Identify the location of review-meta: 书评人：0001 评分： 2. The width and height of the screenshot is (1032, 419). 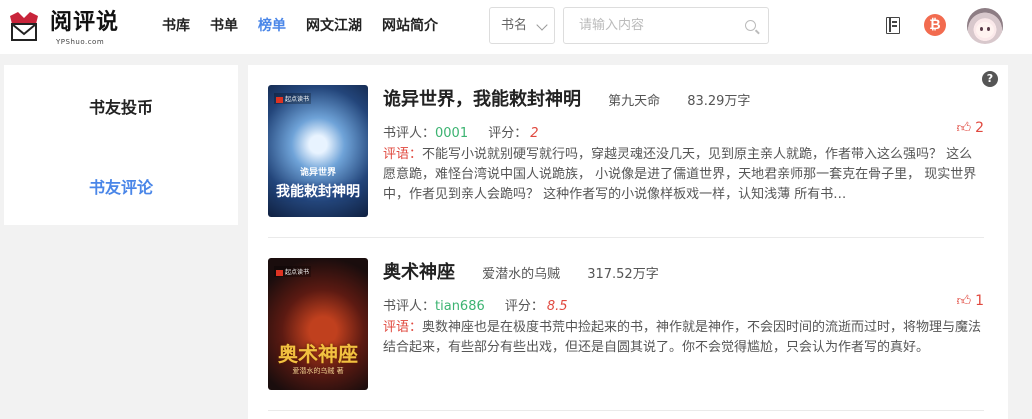
(461, 131).